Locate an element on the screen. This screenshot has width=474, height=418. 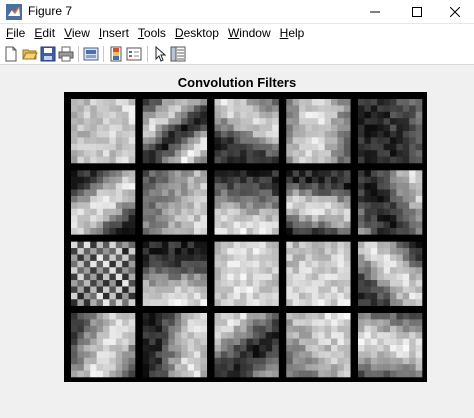
minimize-icon is located at coordinates (375, 12).